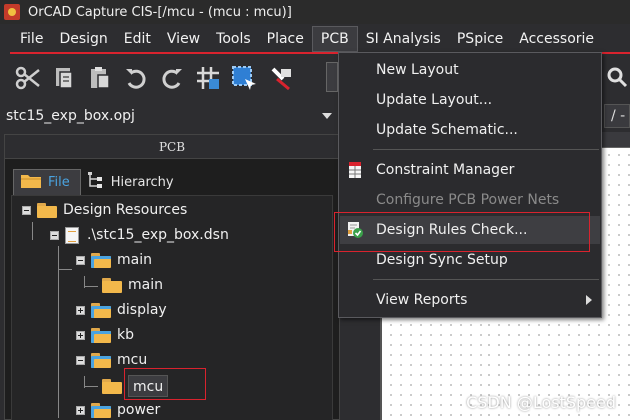 This screenshot has width=630, height=420. Describe the element at coordinates (165, 384) in the screenshot. I see `highlight-box-mcu-page` at that location.